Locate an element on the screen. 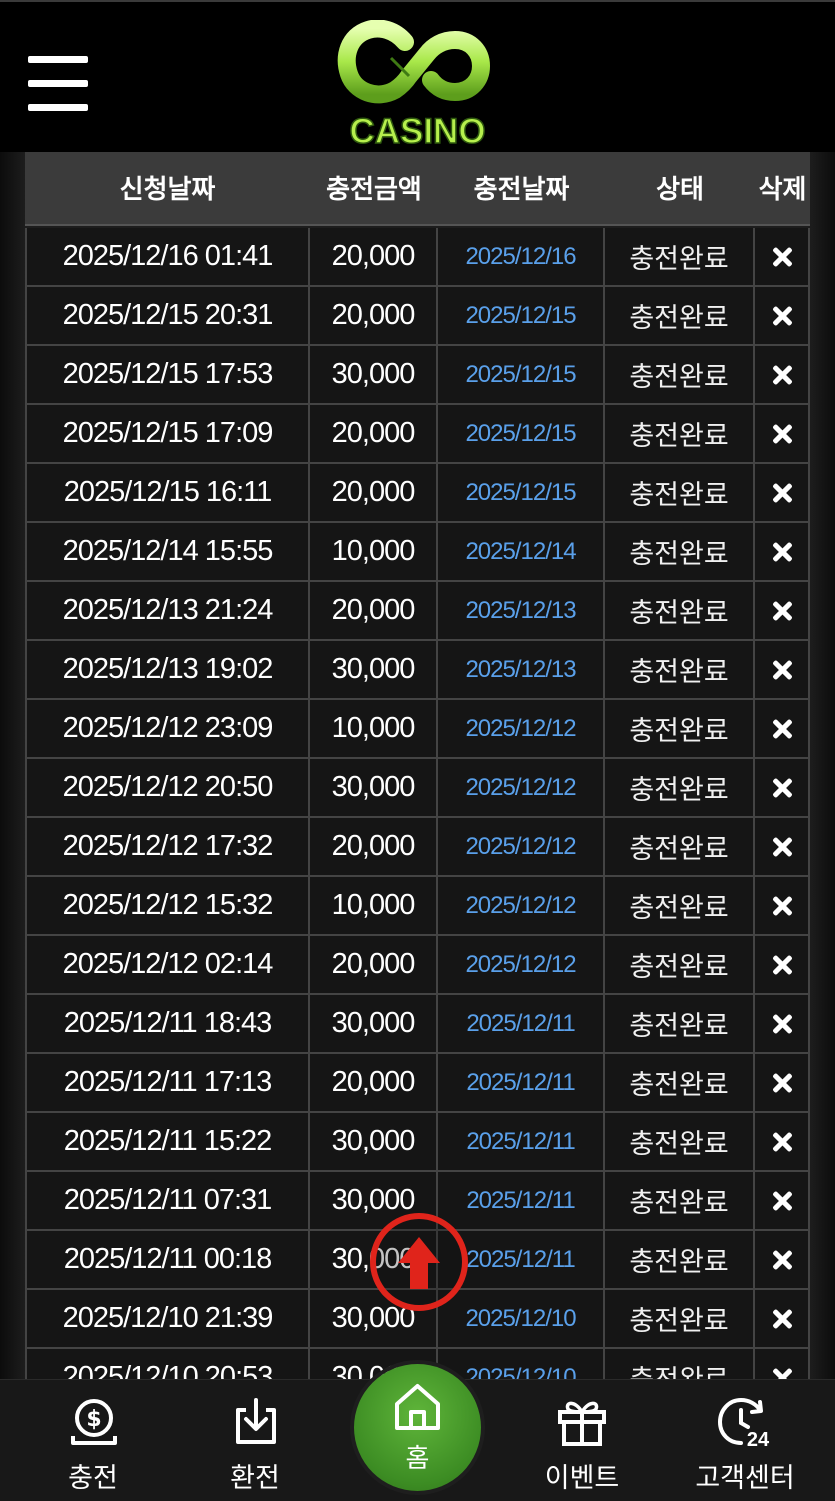 This screenshot has height=1501, width=835. table-row: 2025/12/15 17:53 30,000 2025/12/15 충전완료 is located at coordinates (417, 375).